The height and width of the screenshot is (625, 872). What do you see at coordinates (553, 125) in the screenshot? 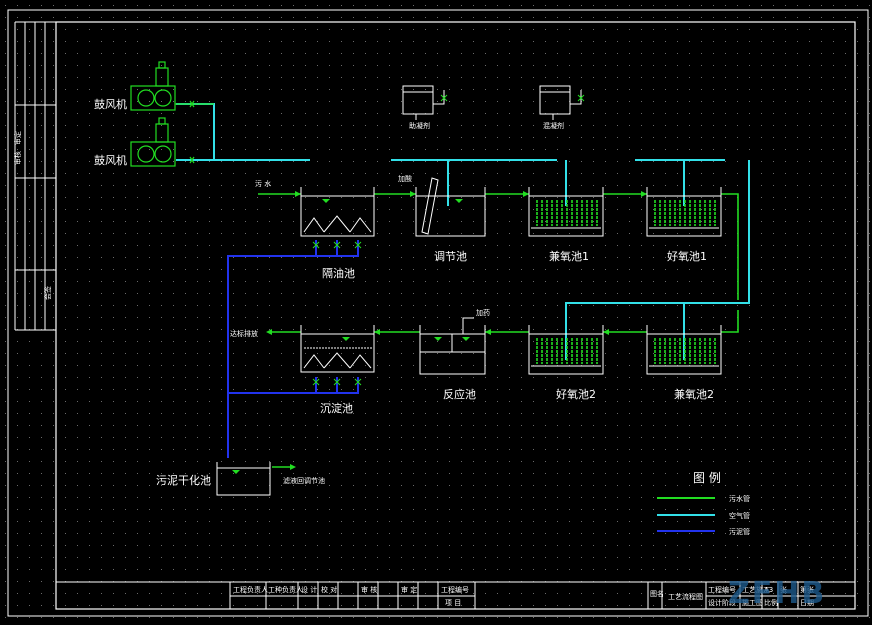
I see `dosing-tank-2-label: 混凝剂` at bounding box center [553, 125].